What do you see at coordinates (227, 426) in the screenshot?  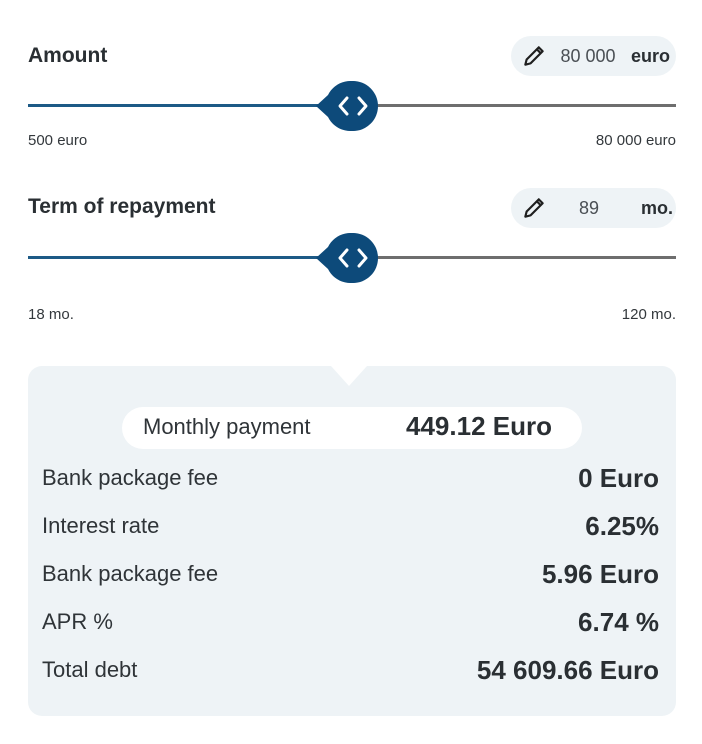 I see `monthly-payment-label: Monthly payment` at bounding box center [227, 426].